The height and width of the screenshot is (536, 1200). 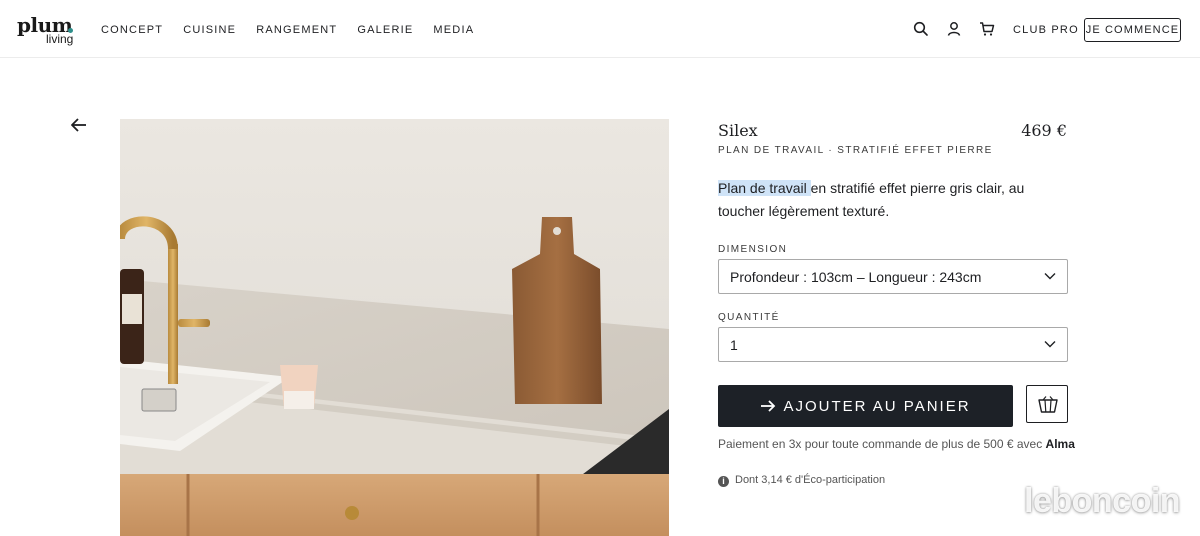 I want to click on nav-item-rangement: RANGEMENT, so click(x=296, y=30).